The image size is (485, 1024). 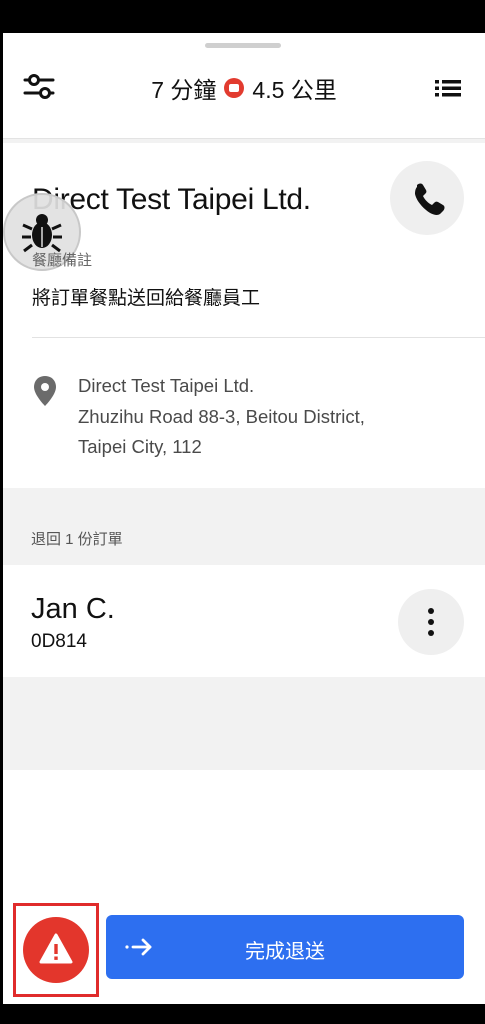 I want to click on more-vertical-icon, so click(x=431, y=622).